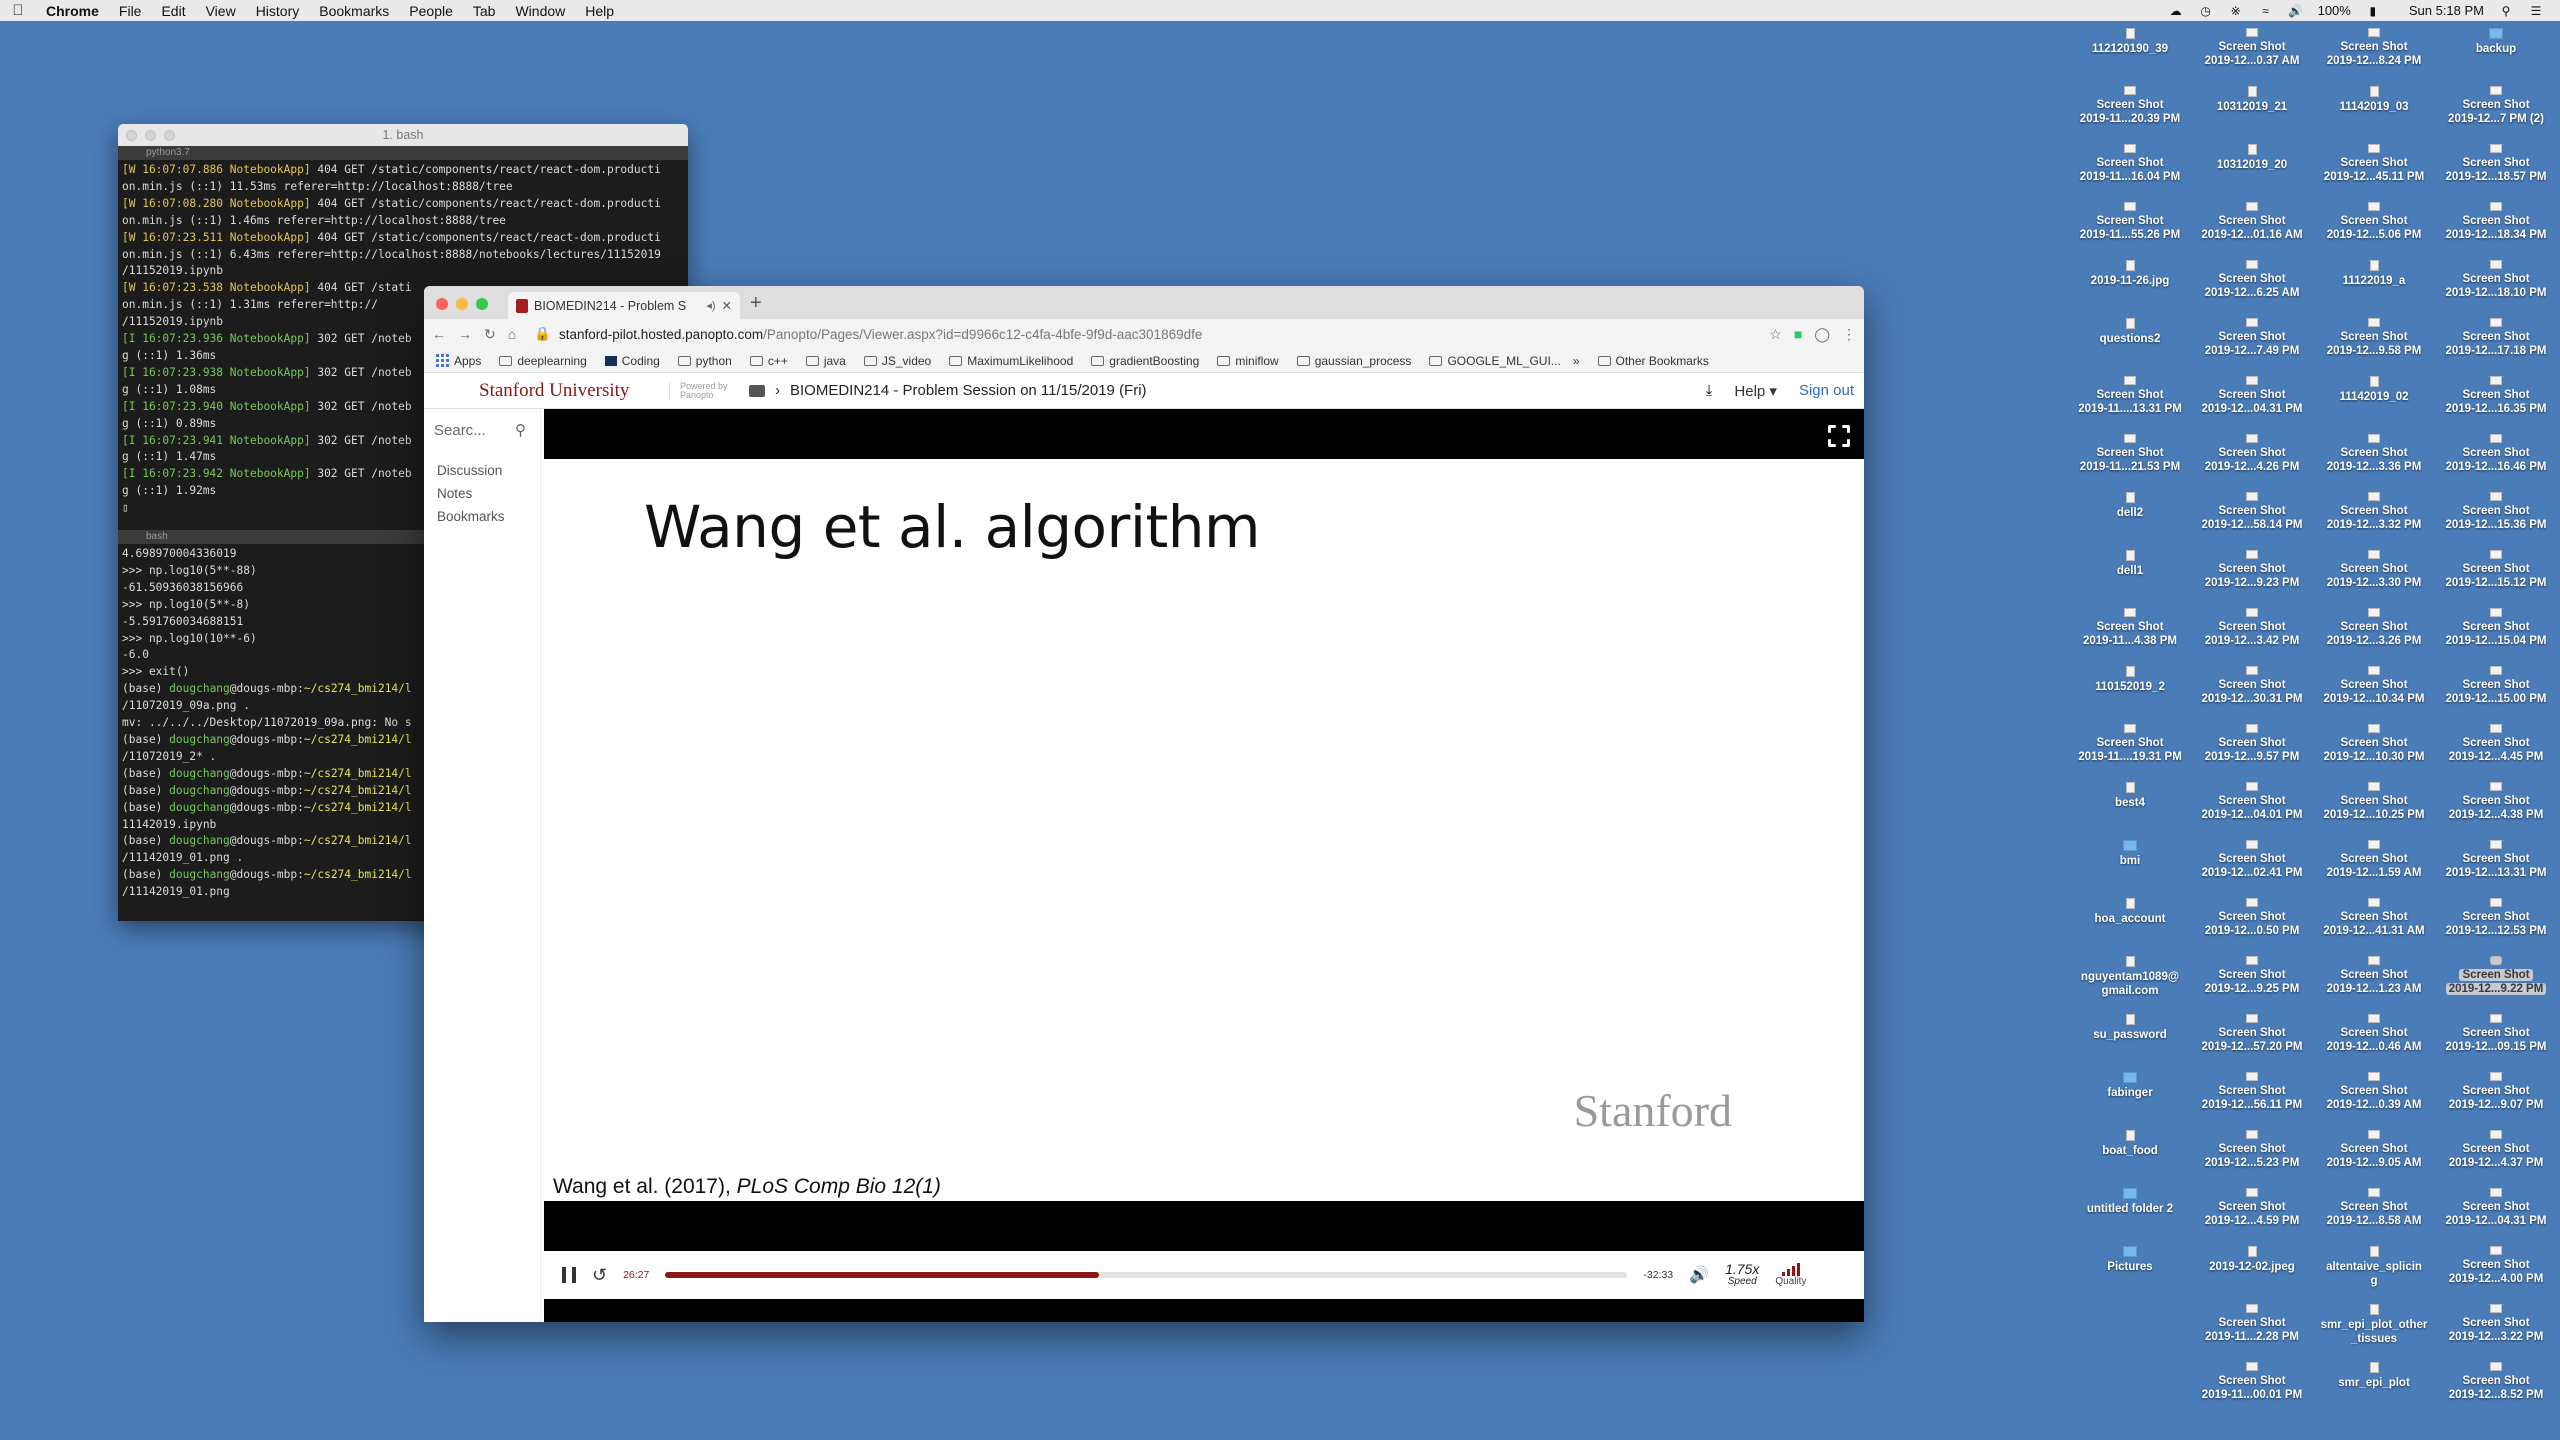  I want to click on desktop-file: Screen Shot 2019-12...8.58 AM, so click(2374, 1208).